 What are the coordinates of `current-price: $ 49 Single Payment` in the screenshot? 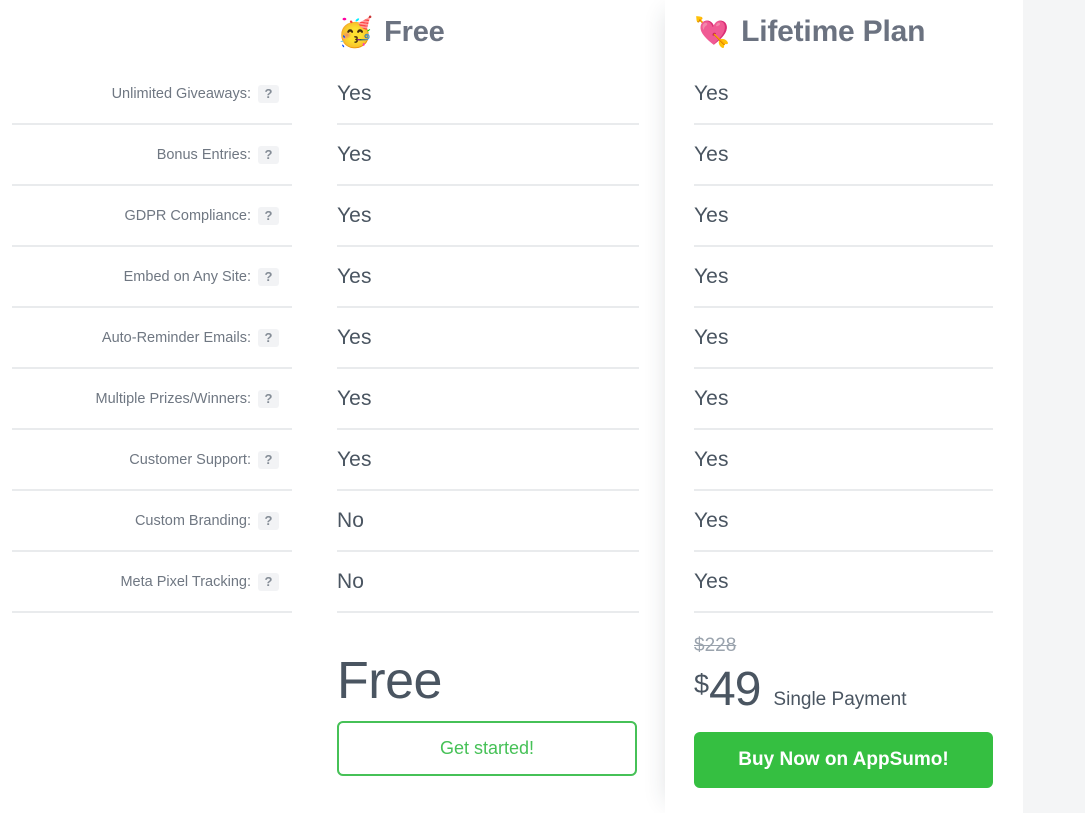 It's located at (843, 690).